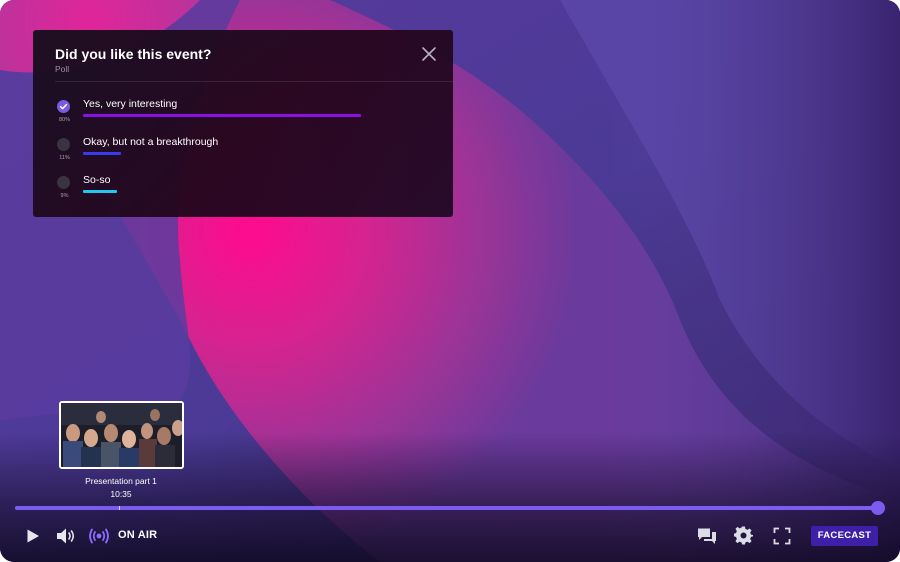 This screenshot has height=562, width=900. What do you see at coordinates (707, 538) in the screenshot?
I see `chat-icon` at bounding box center [707, 538].